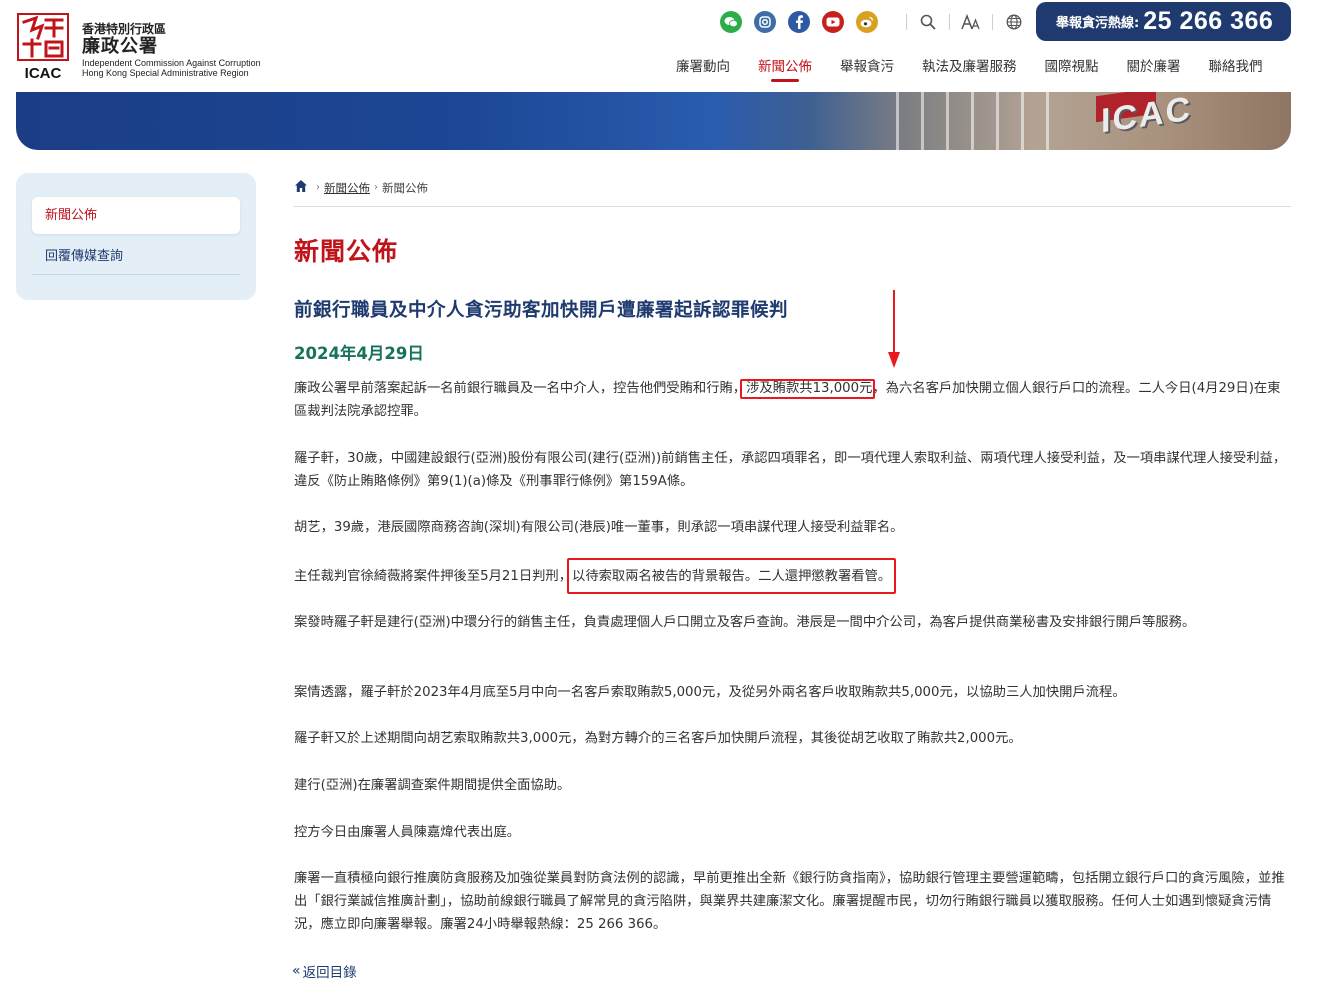 Image resolution: width=1327 pixels, height=981 pixels. I want to click on paragraph-9: 控方今日由廉署人員陳嘉煒代表出庭。, so click(407, 832).